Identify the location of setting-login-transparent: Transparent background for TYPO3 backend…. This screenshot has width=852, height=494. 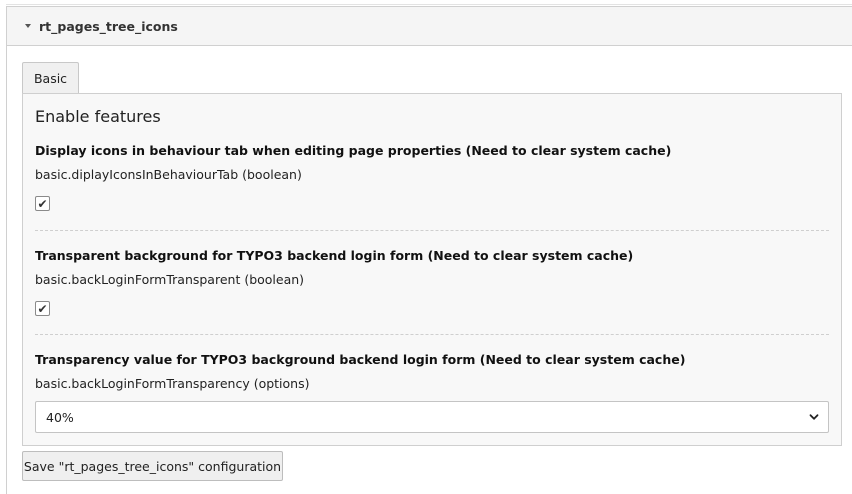
(432, 282).